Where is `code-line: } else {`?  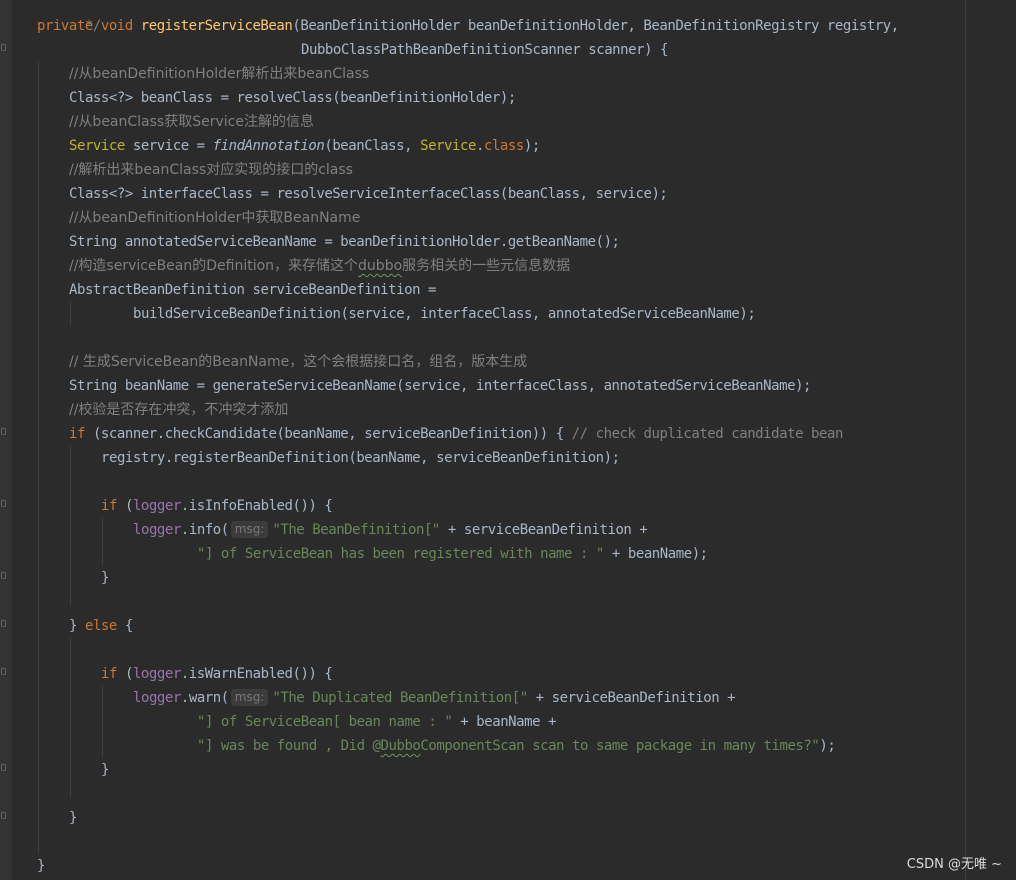 code-line: } else { is located at coordinates (101, 626).